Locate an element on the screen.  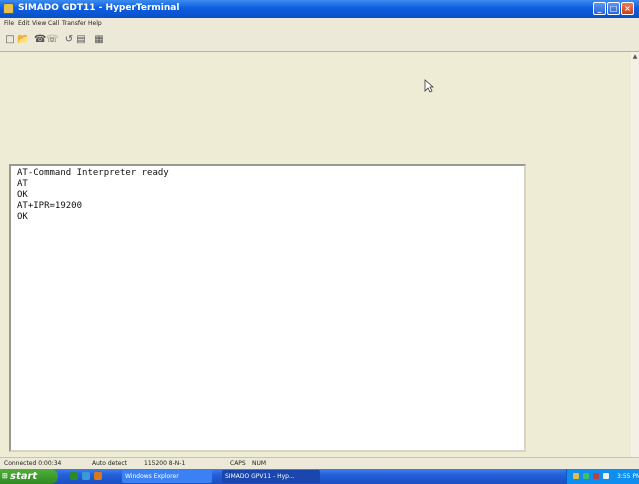
window-title: SIMADO GDT11 - HyperTerminal is located at coordinates (99, 8).